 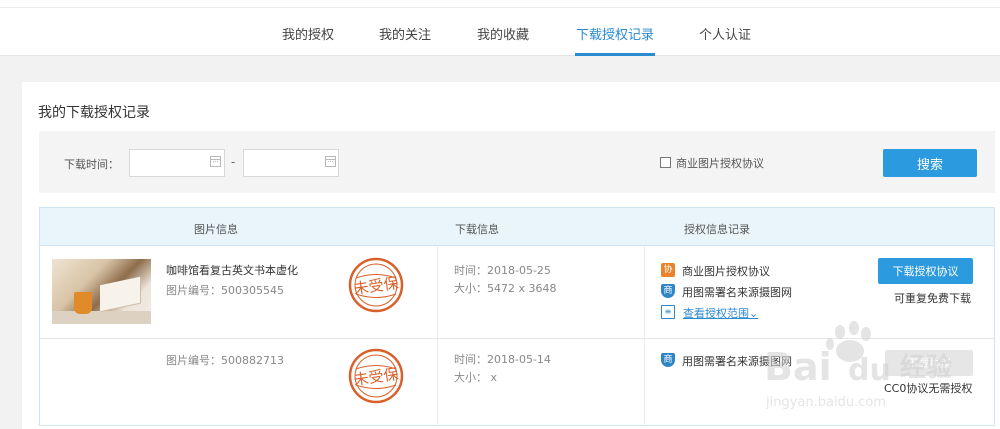 I want to click on download-agreement-button: 下载授权协议, so click(x=925, y=271).